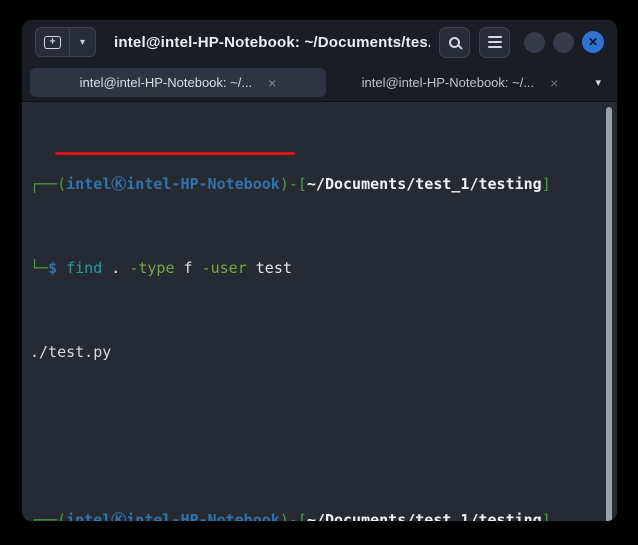  Describe the element at coordinates (71, 352) in the screenshot. I see `command-output: ./test.py` at that location.